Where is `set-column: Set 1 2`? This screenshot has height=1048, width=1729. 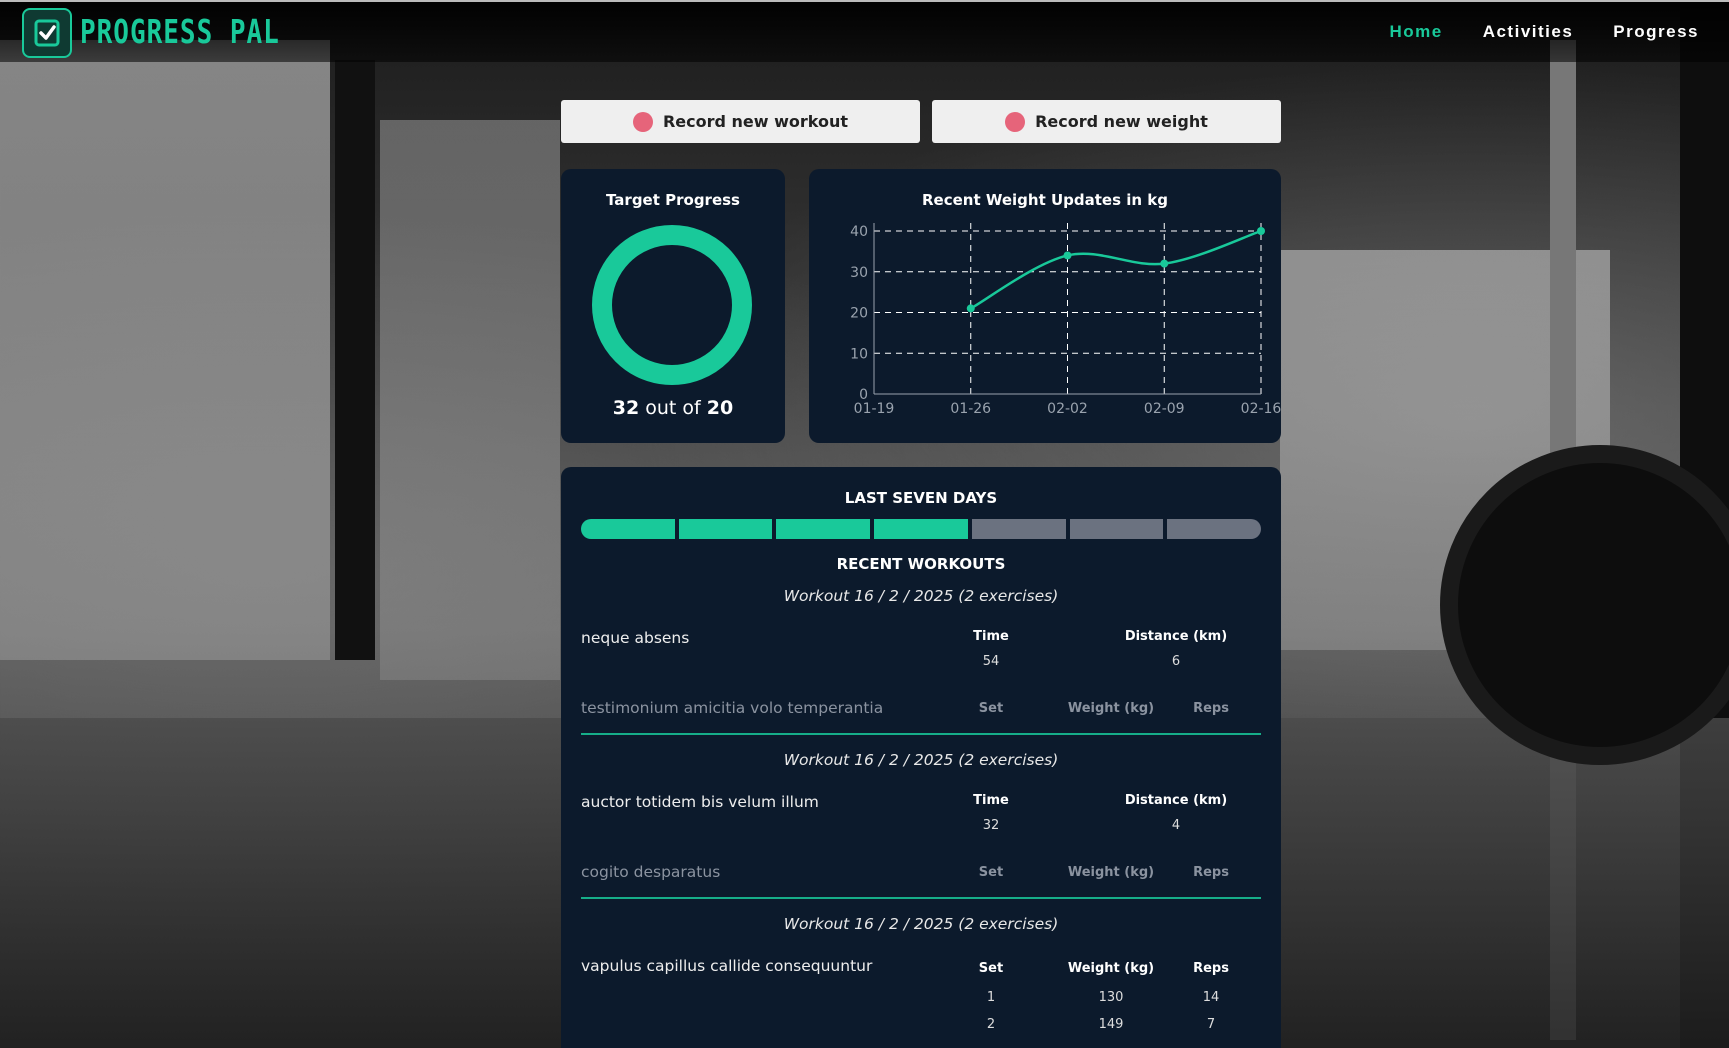 set-column: Set 1 2 is located at coordinates (991, 996).